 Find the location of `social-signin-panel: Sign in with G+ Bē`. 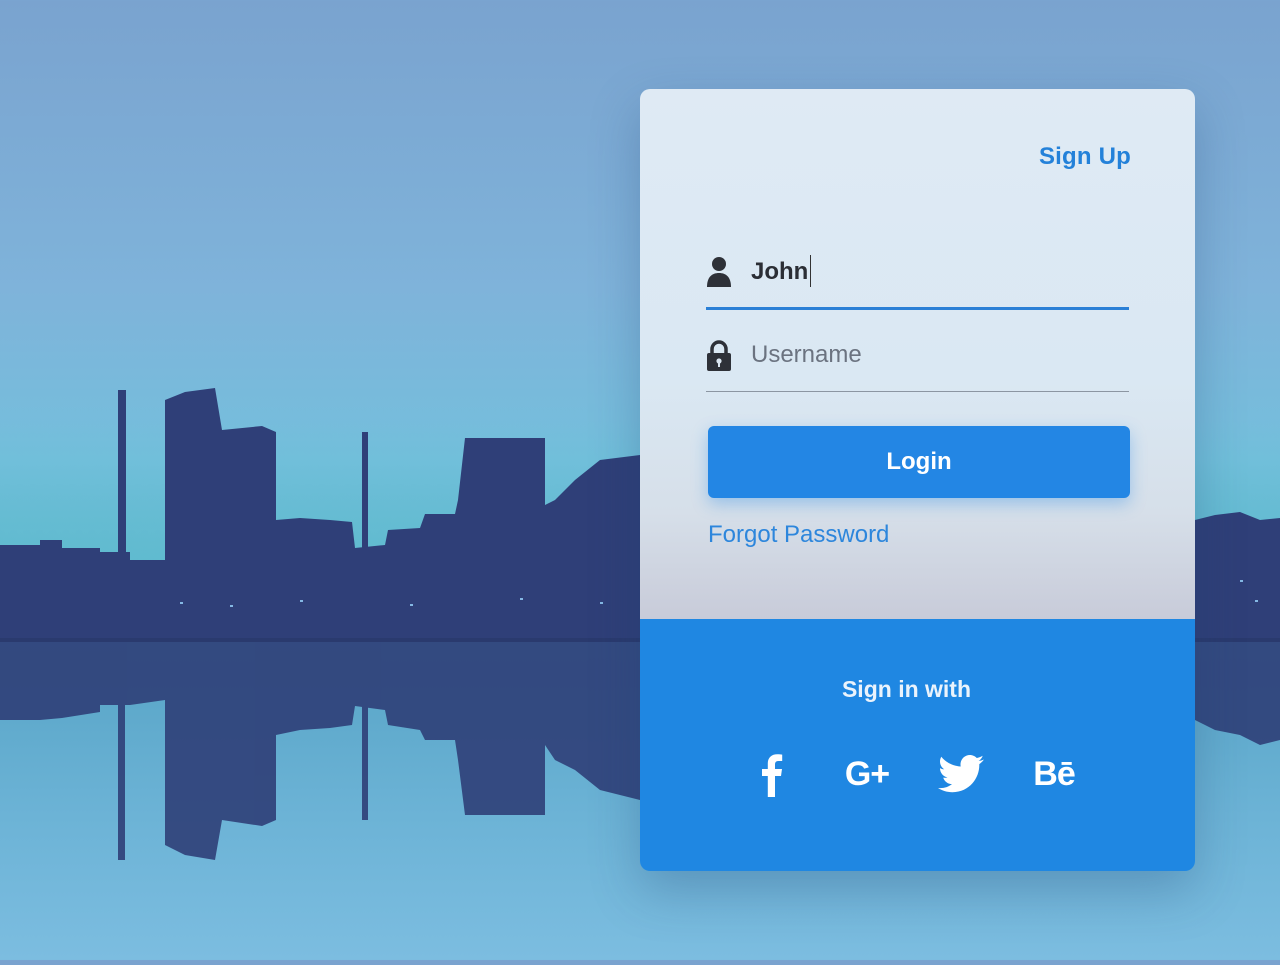

social-signin-panel: Sign in with G+ Bē is located at coordinates (917, 745).